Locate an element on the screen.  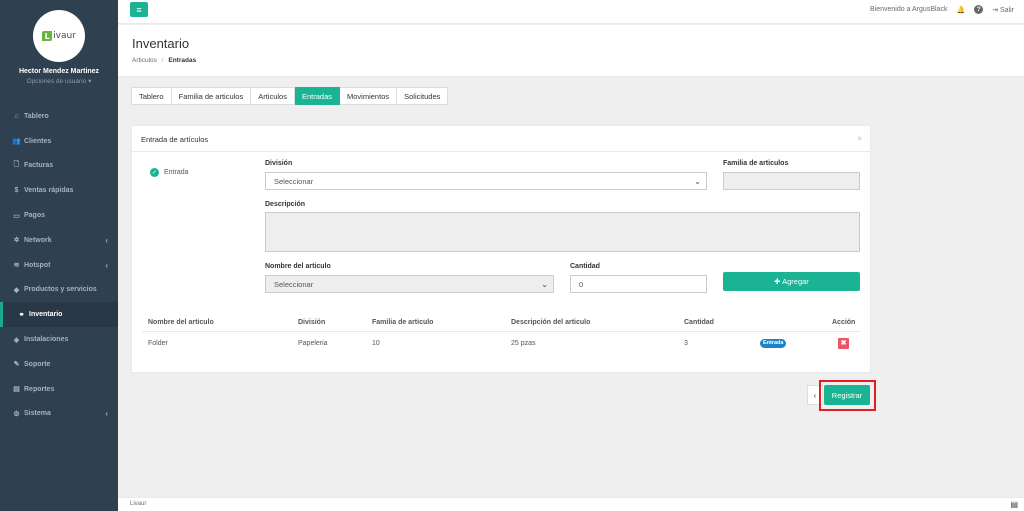
footer-text: Livaur is located at coordinates (138, 504).